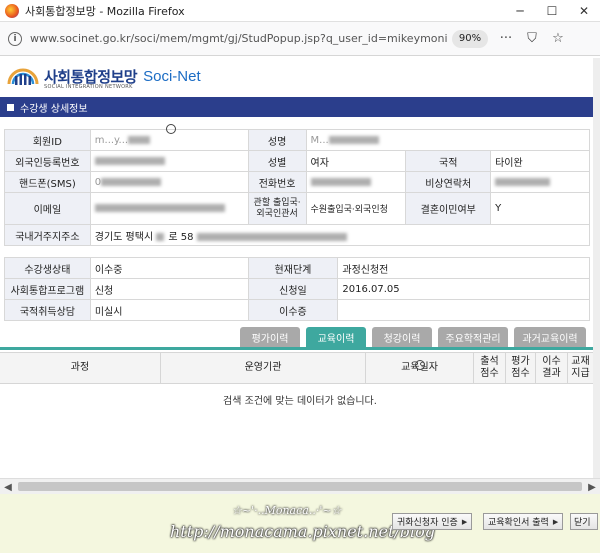 Image resolution: width=600 pixels, height=553 pixels. I want to click on column-header-course: 과정, so click(80, 367).